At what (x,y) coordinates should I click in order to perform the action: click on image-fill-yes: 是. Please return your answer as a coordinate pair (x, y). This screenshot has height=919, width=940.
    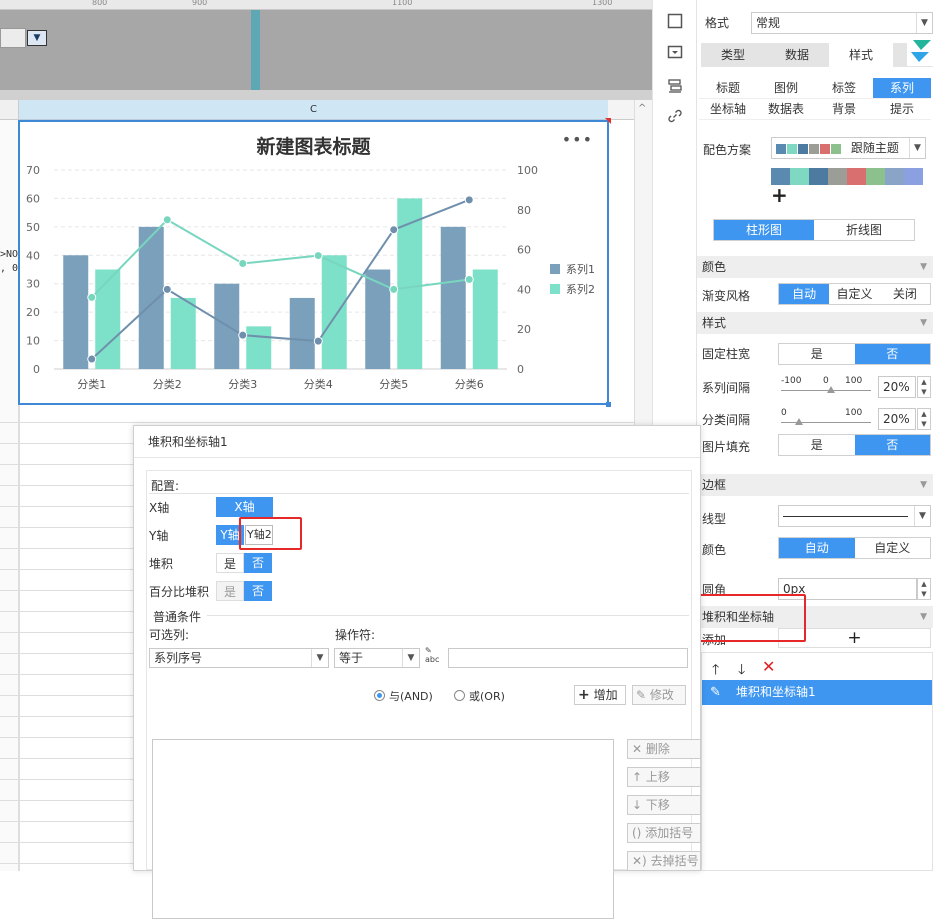
    Looking at the image, I should click on (817, 445).